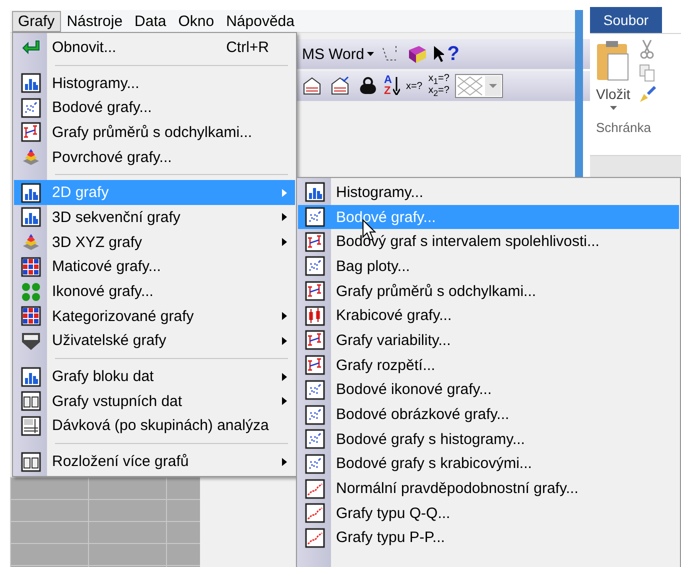 The height and width of the screenshot is (567, 681). Describe the element at coordinates (613, 94) in the screenshot. I see `paste-button: Vložit` at that location.